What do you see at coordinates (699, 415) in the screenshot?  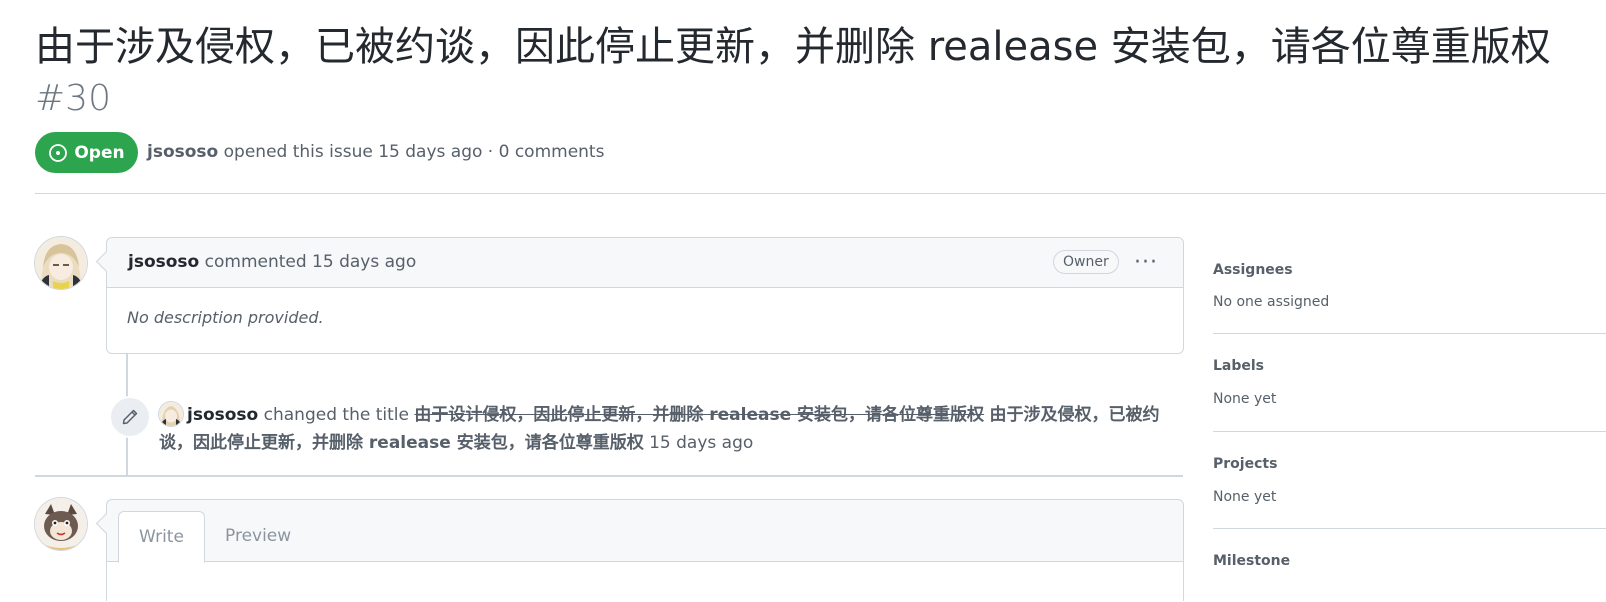 I see `event-old-title: 由于设计侵权，因此停止更新，并删除 realease 安装包，请各位尊重版权` at bounding box center [699, 415].